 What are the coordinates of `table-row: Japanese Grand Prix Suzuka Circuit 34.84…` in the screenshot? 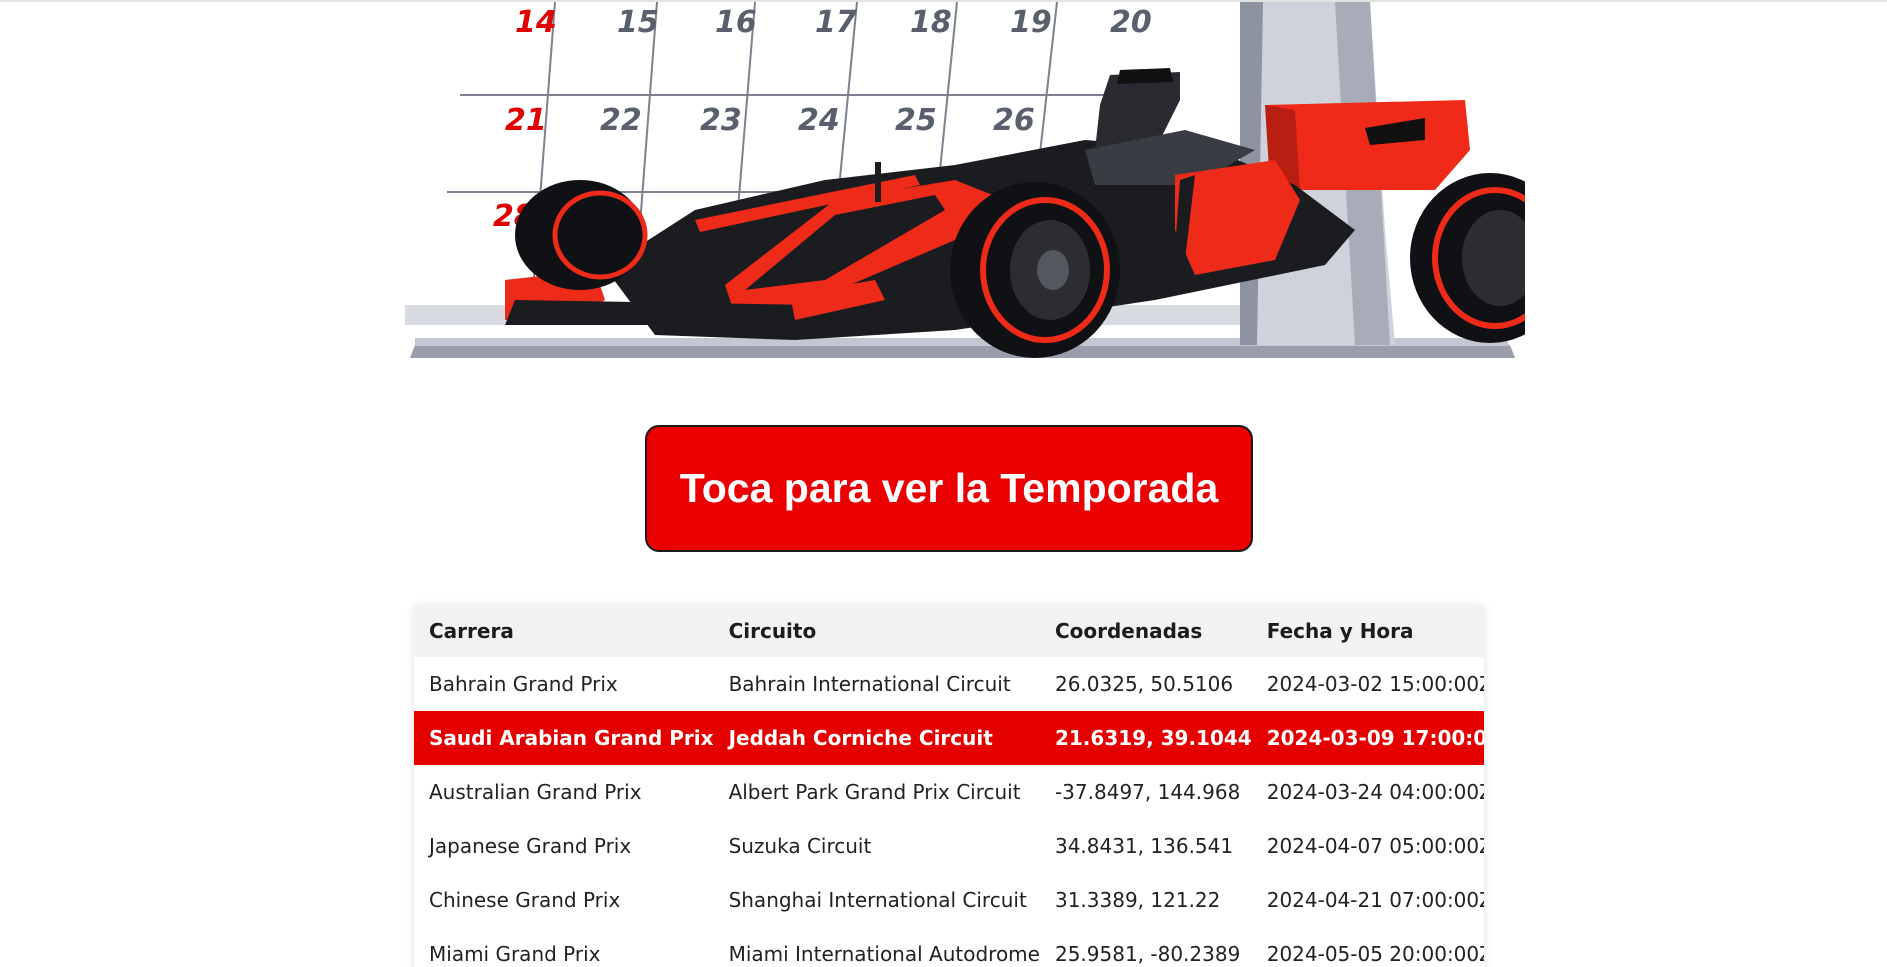 It's located at (949, 846).